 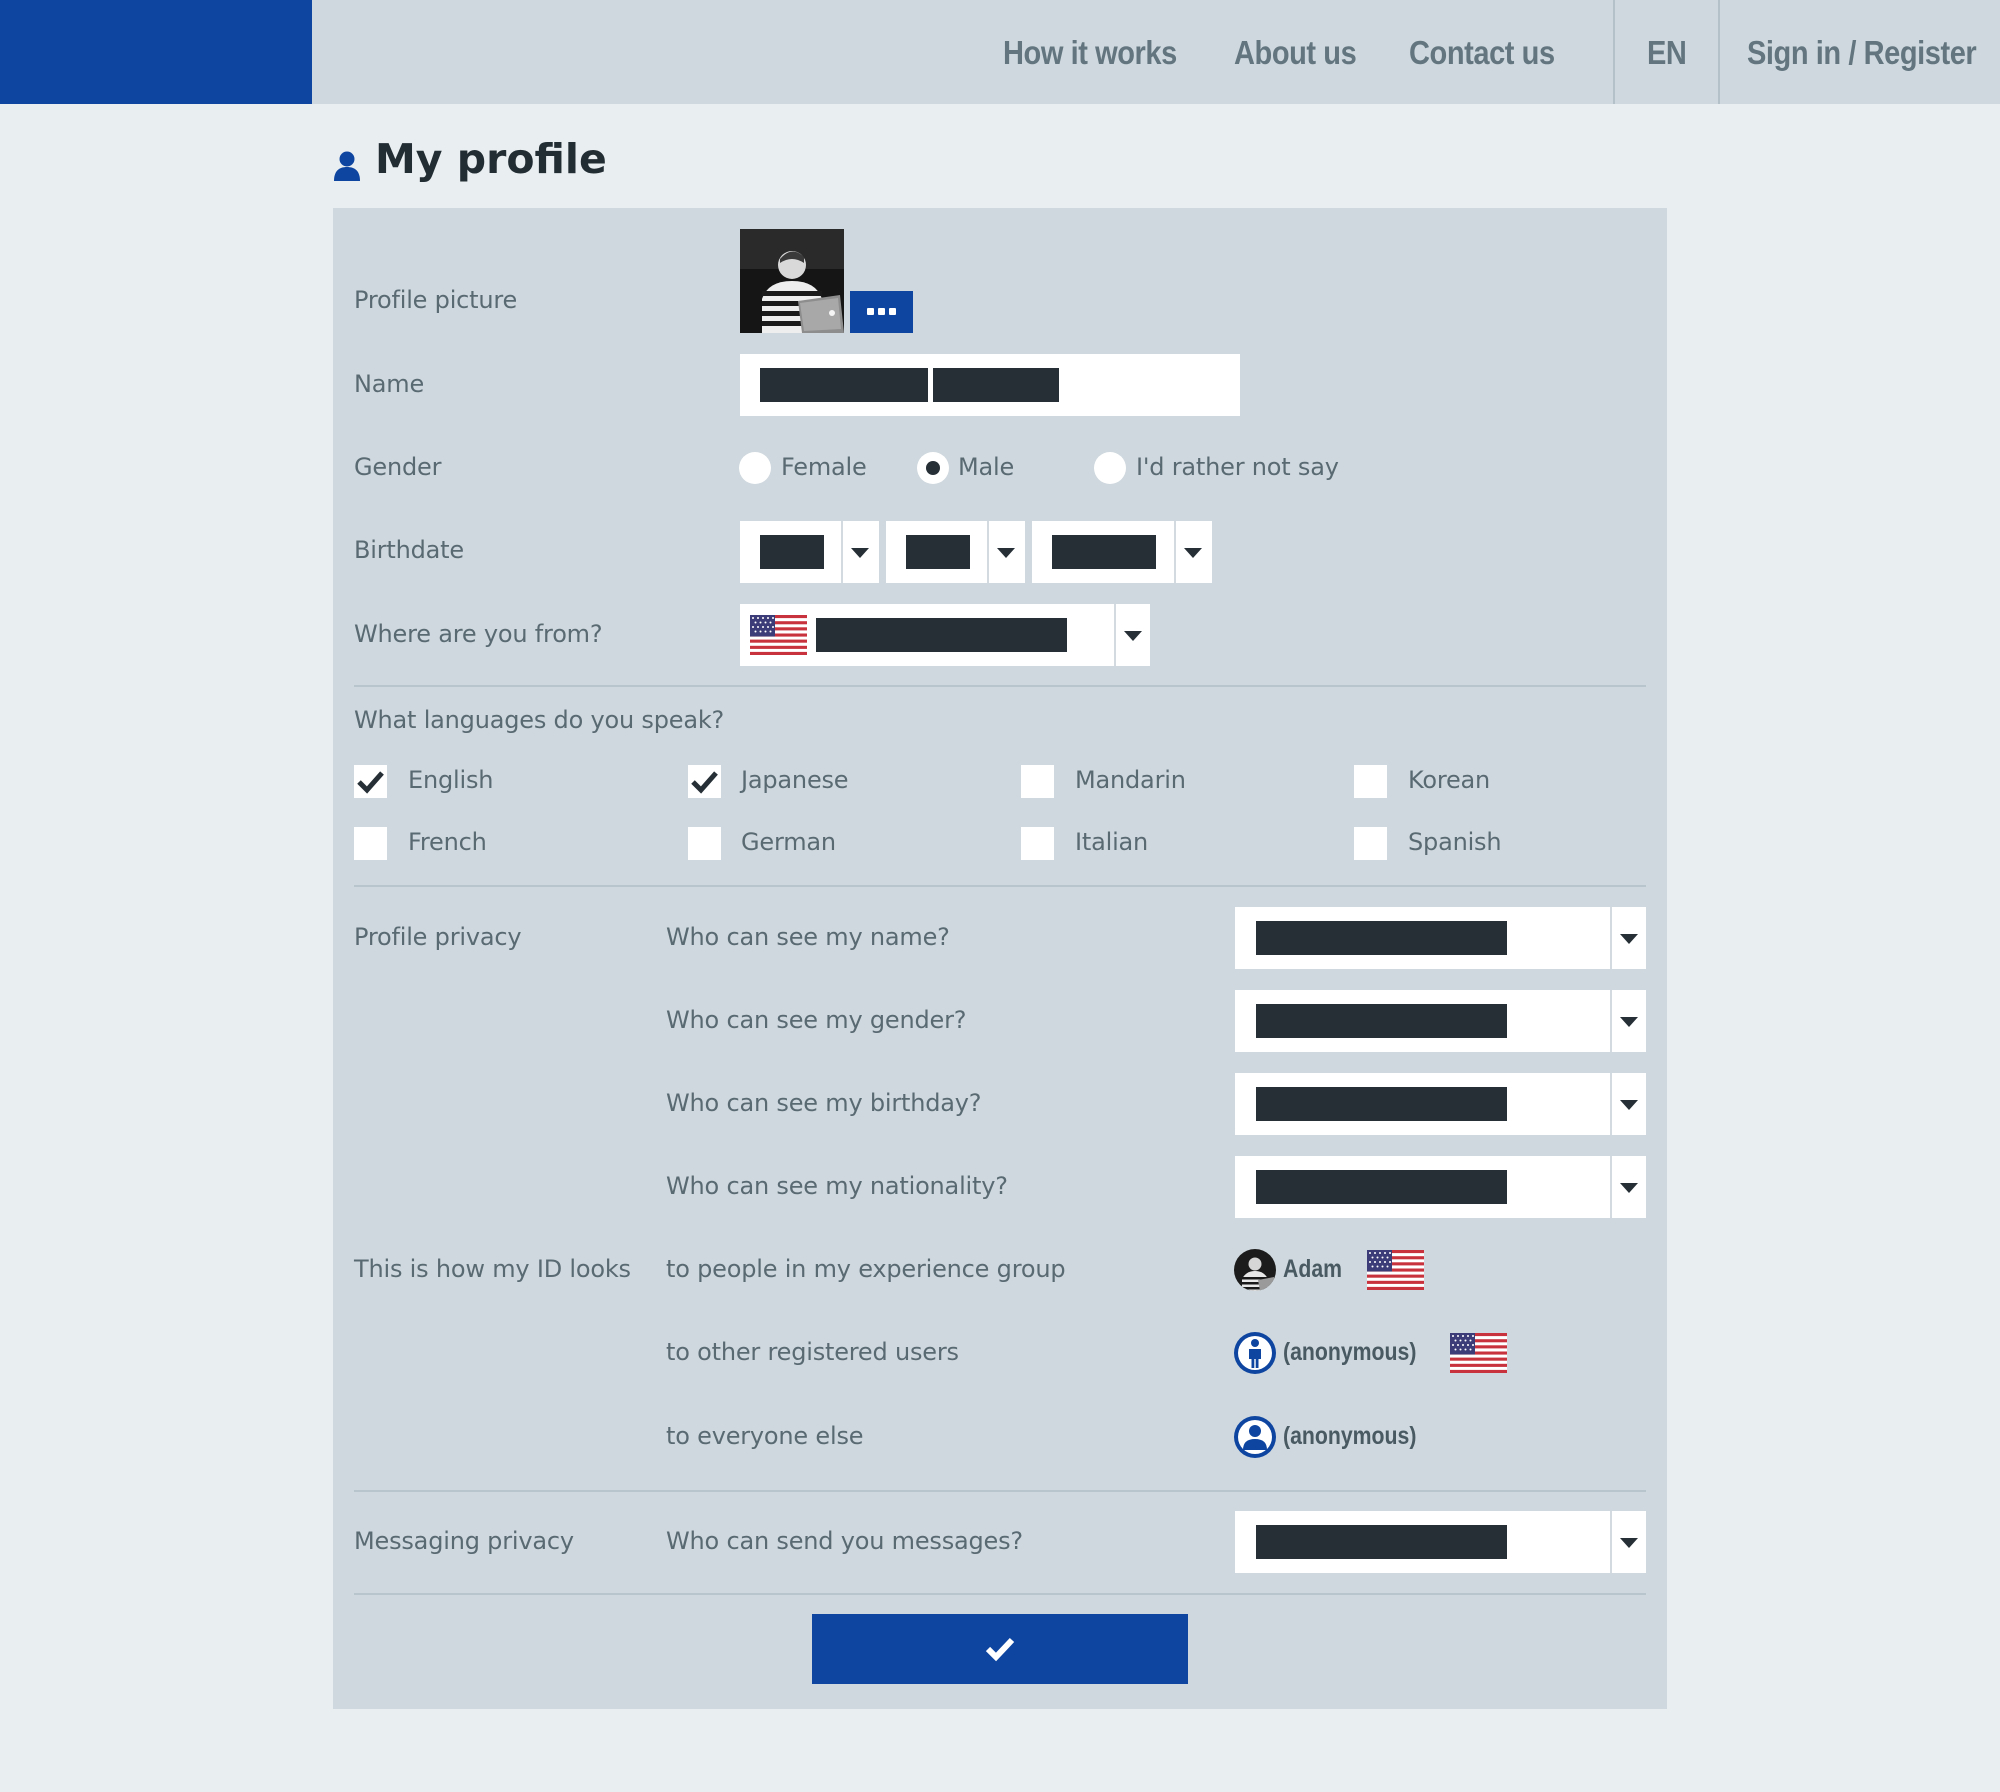 I want to click on language-italian-label: Italian, so click(x=1111, y=842).